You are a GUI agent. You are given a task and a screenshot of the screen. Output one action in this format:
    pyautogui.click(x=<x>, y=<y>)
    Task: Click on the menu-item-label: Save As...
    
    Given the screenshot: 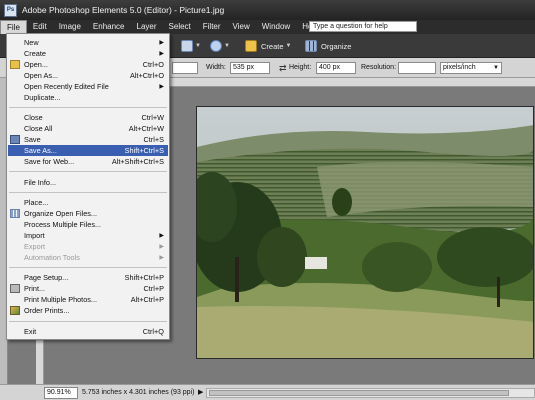 What is the action you would take?
    pyautogui.click(x=40, y=150)
    